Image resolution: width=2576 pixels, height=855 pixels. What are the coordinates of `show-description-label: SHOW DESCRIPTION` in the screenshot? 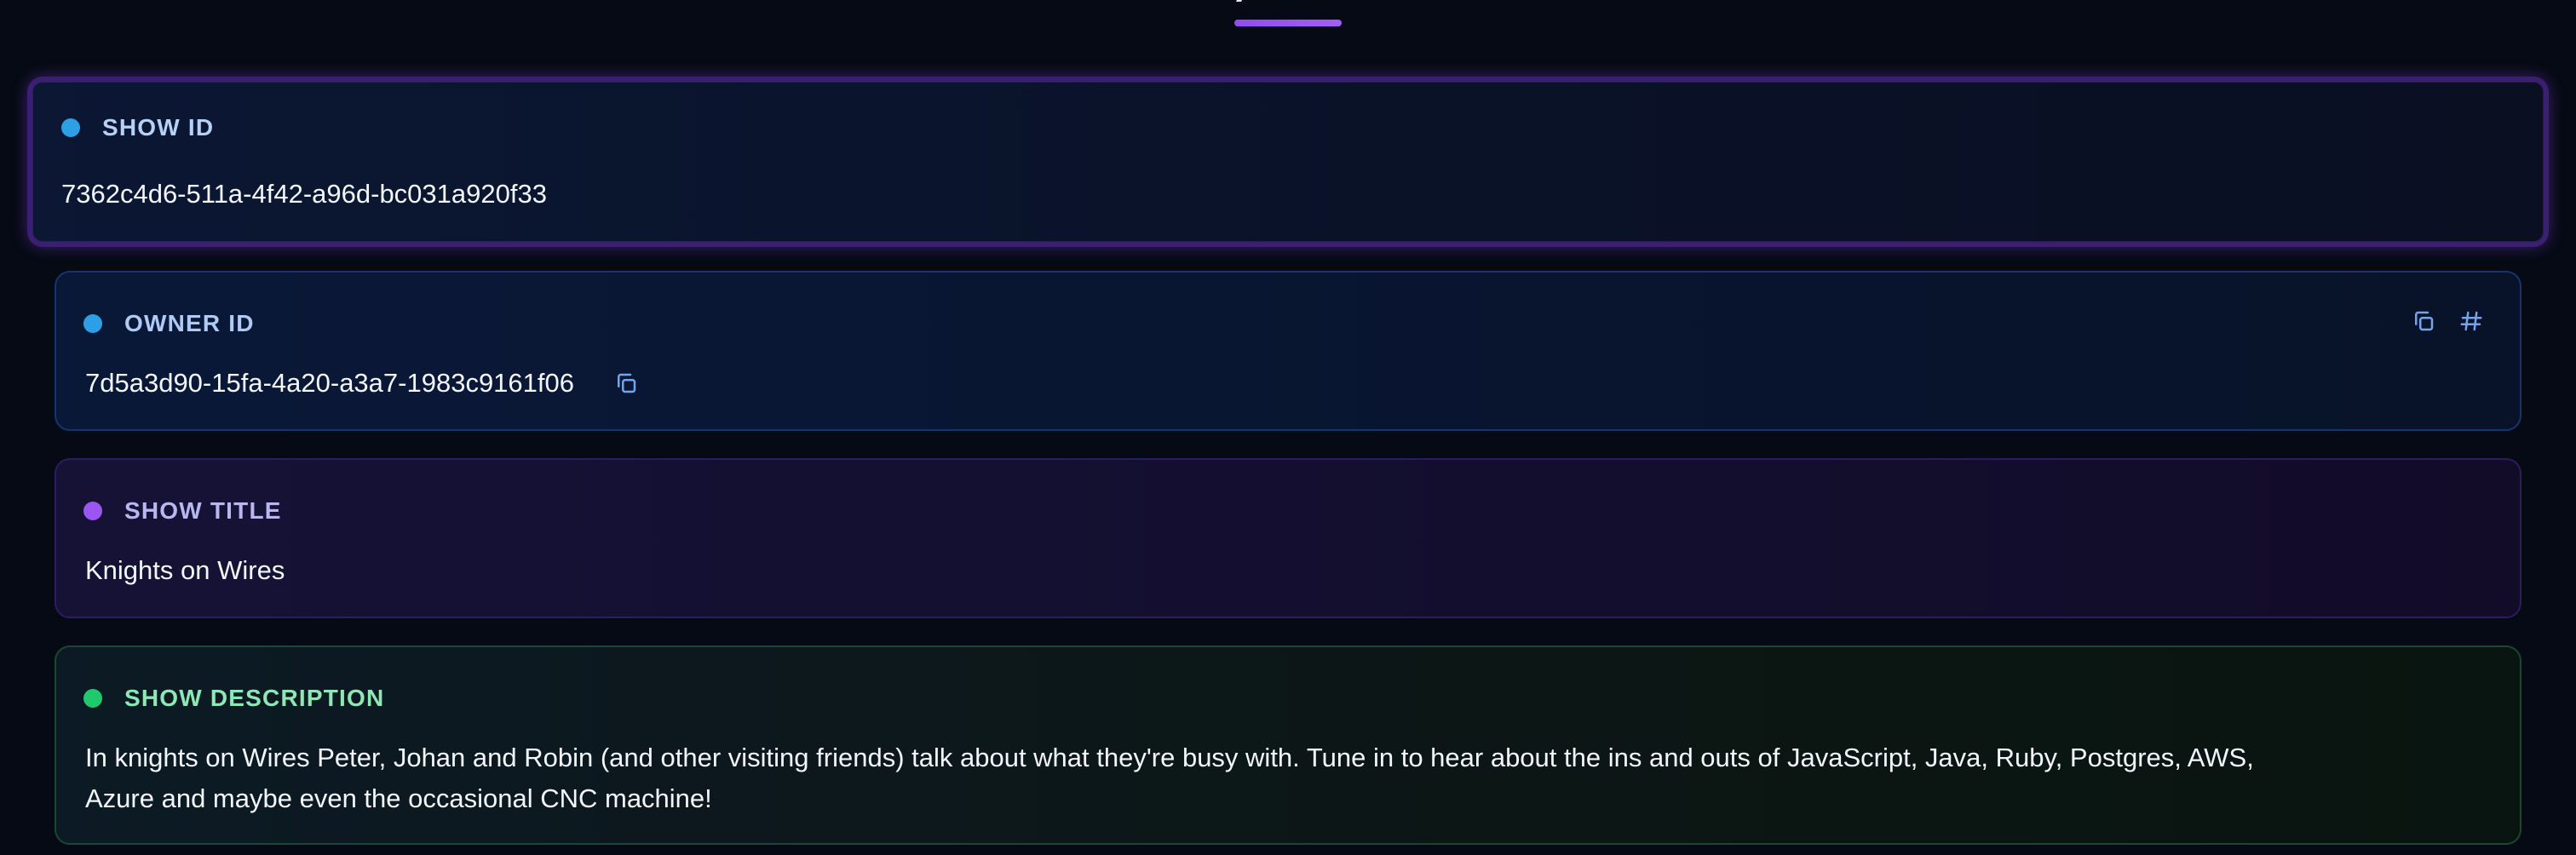 It's located at (255, 698).